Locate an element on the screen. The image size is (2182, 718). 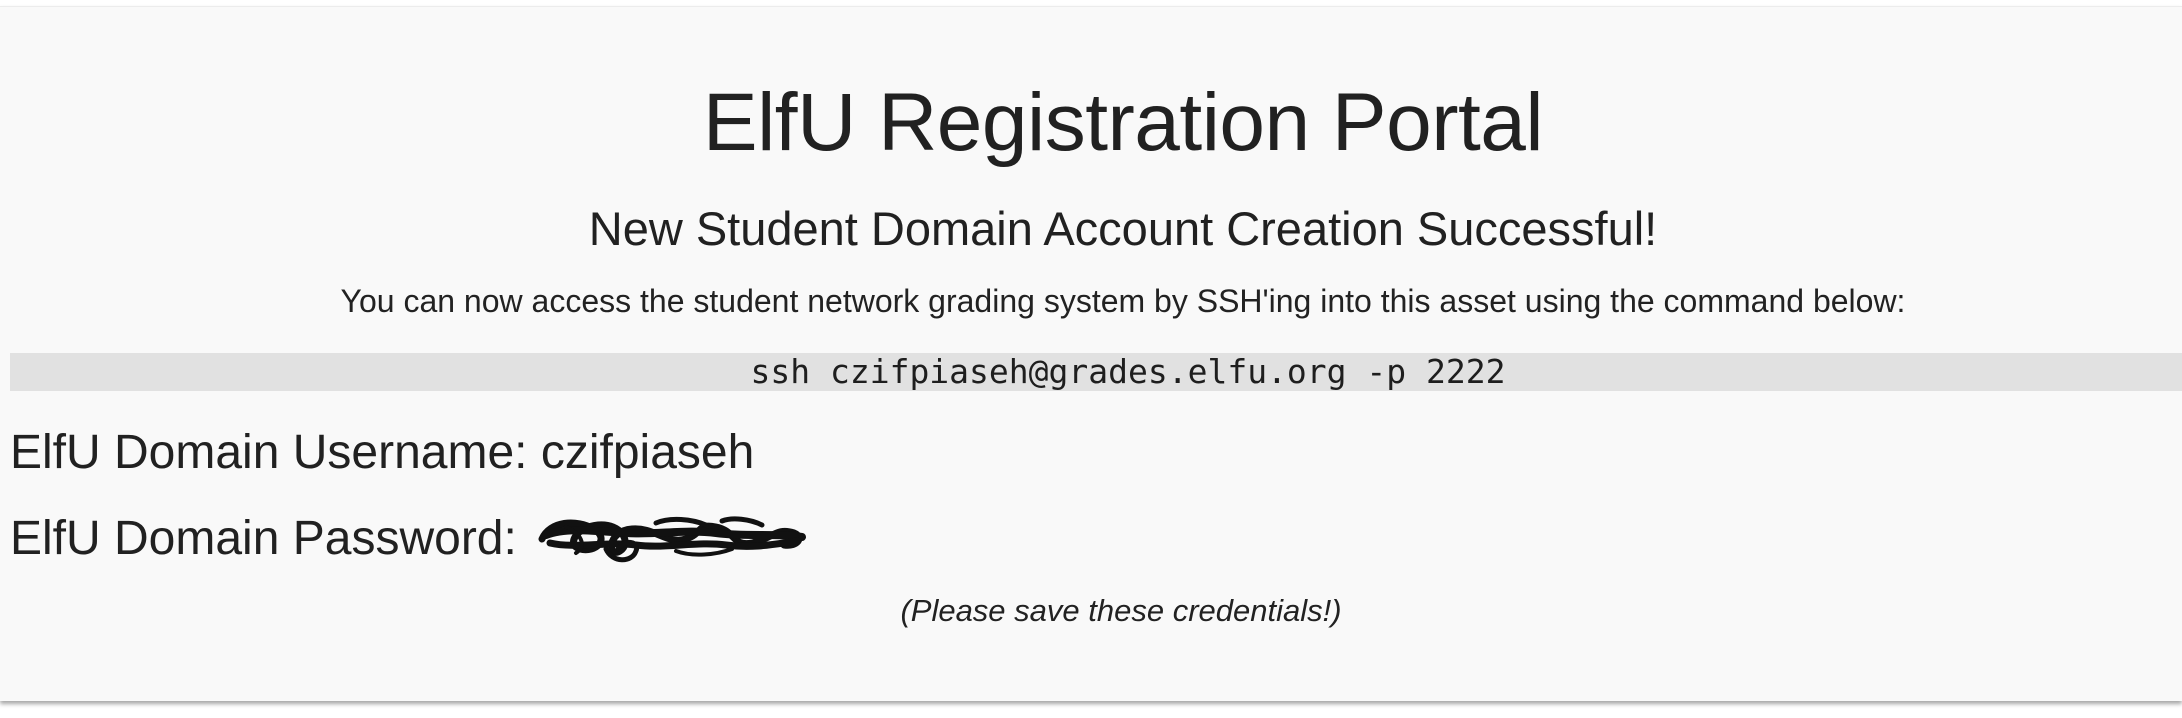
password-redaction-scribble is located at coordinates (672, 539).